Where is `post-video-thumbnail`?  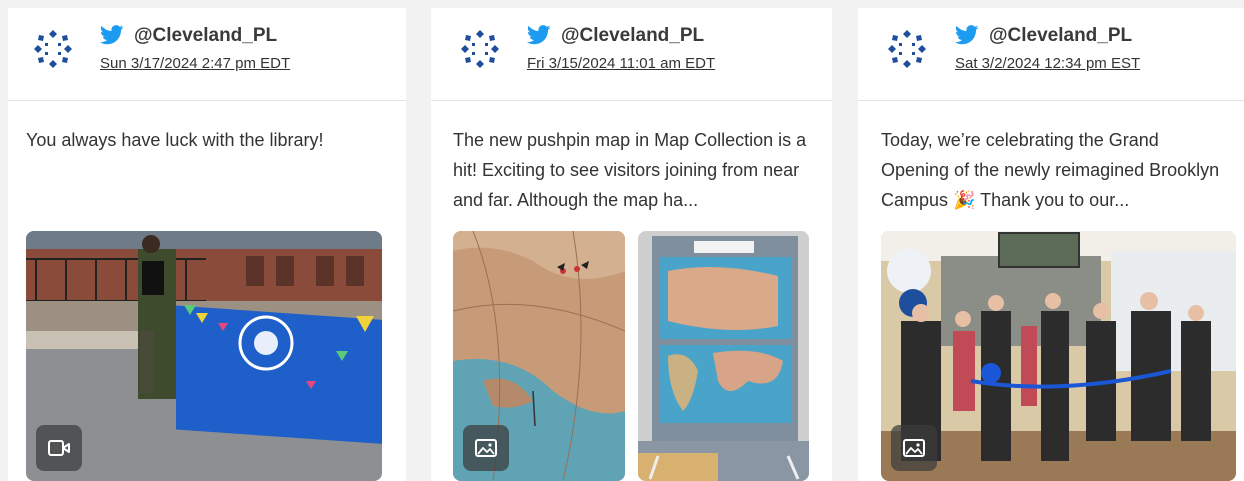 post-video-thumbnail is located at coordinates (204, 356).